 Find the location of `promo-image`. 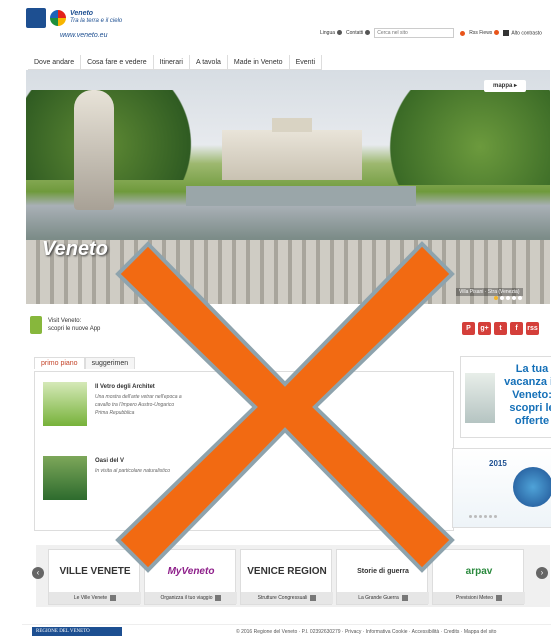

promo-image is located at coordinates (480, 398).